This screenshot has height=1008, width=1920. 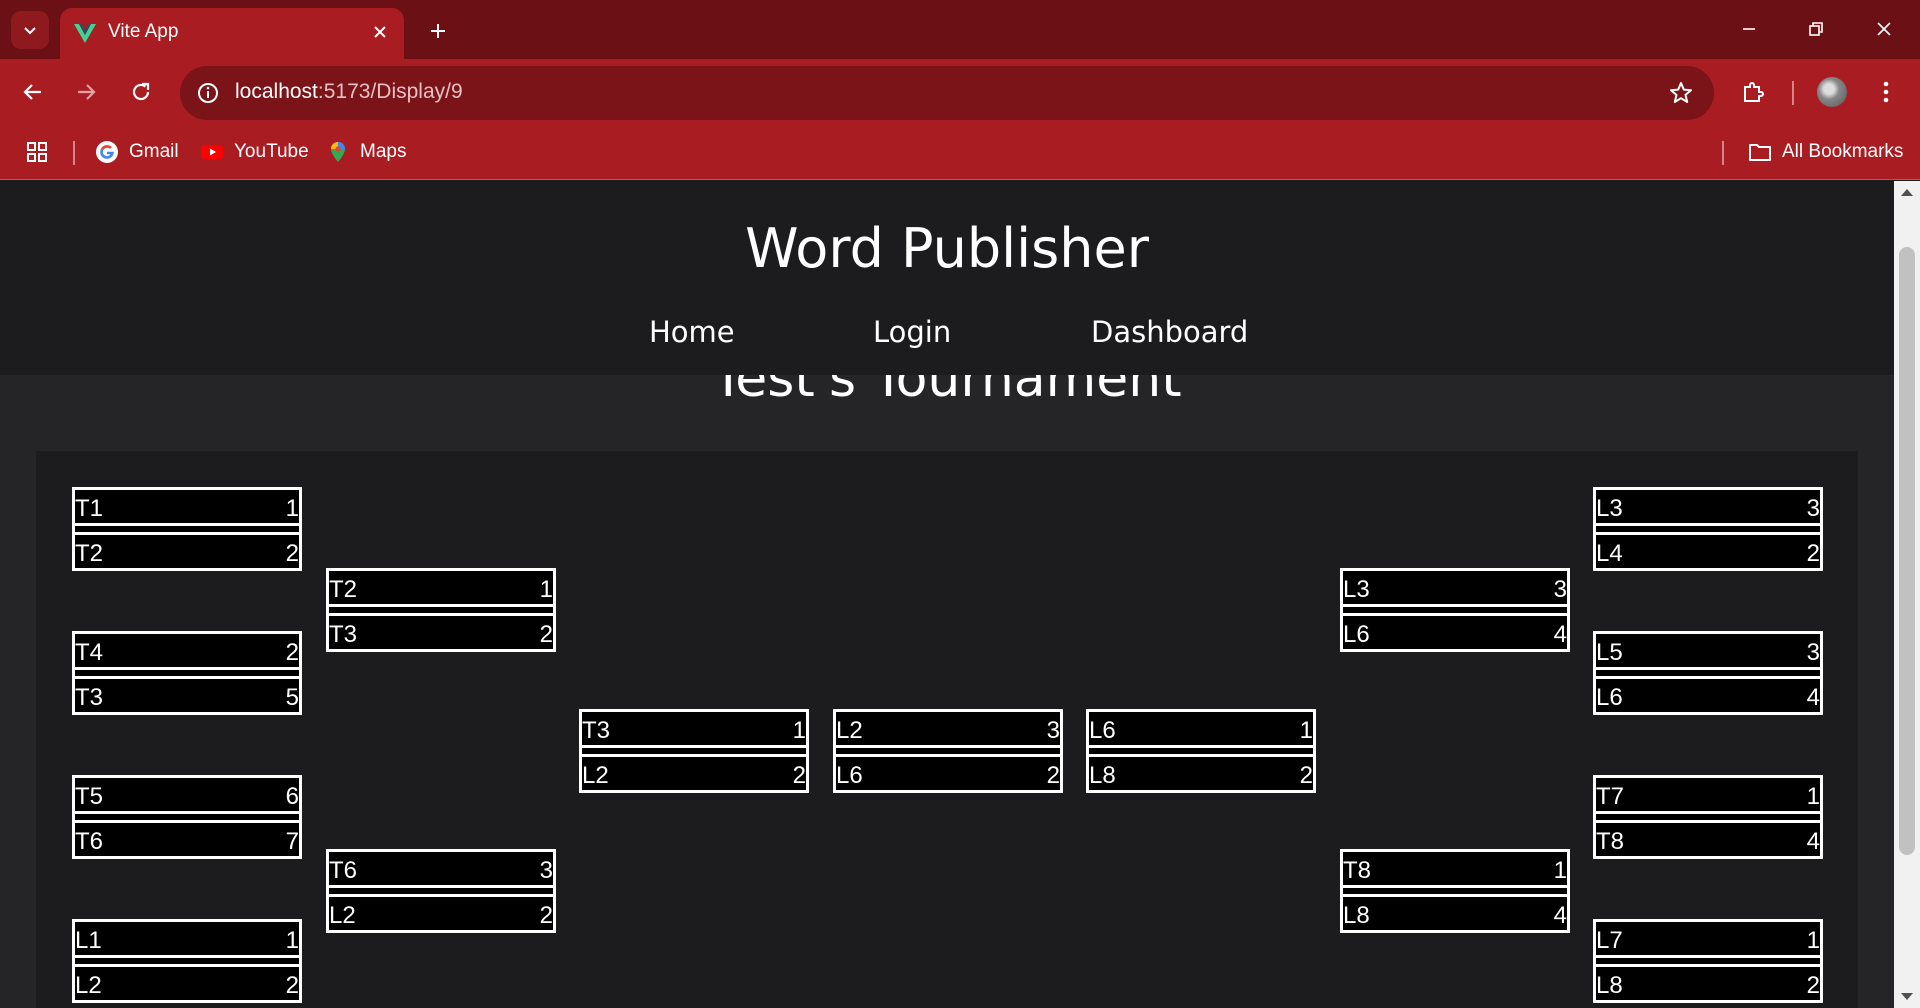 I want to click on bookmark-star-icon, so click(x=1681, y=93).